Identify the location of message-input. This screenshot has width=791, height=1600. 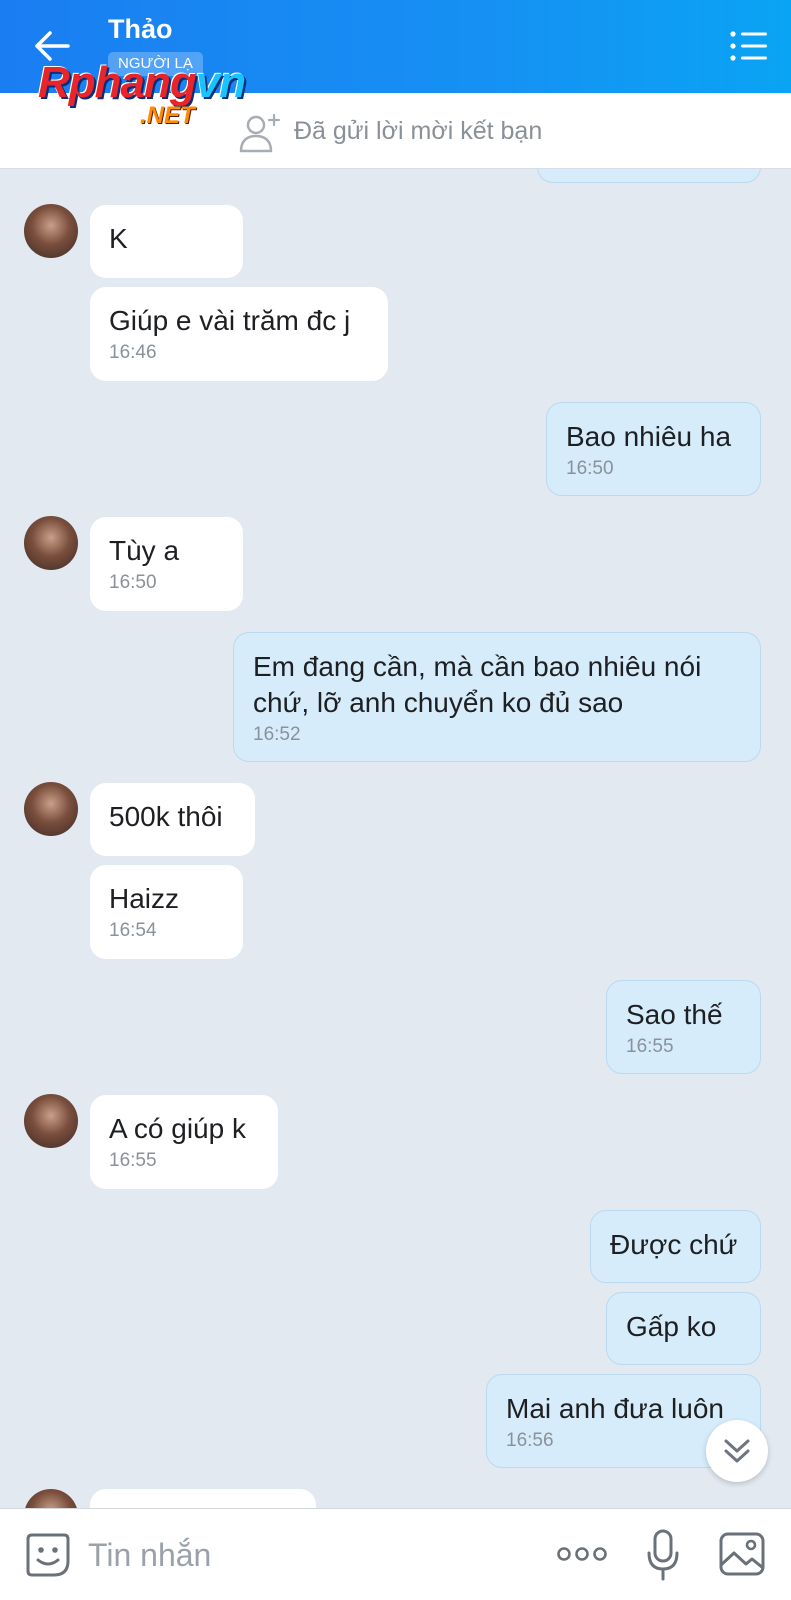
(308, 1555).